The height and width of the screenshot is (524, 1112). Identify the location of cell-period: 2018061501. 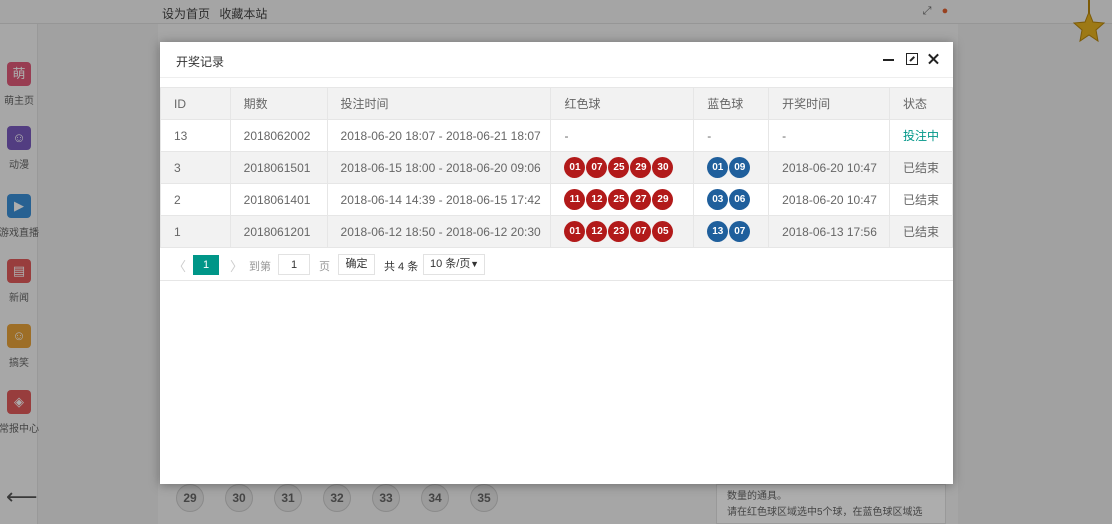
(278, 167).